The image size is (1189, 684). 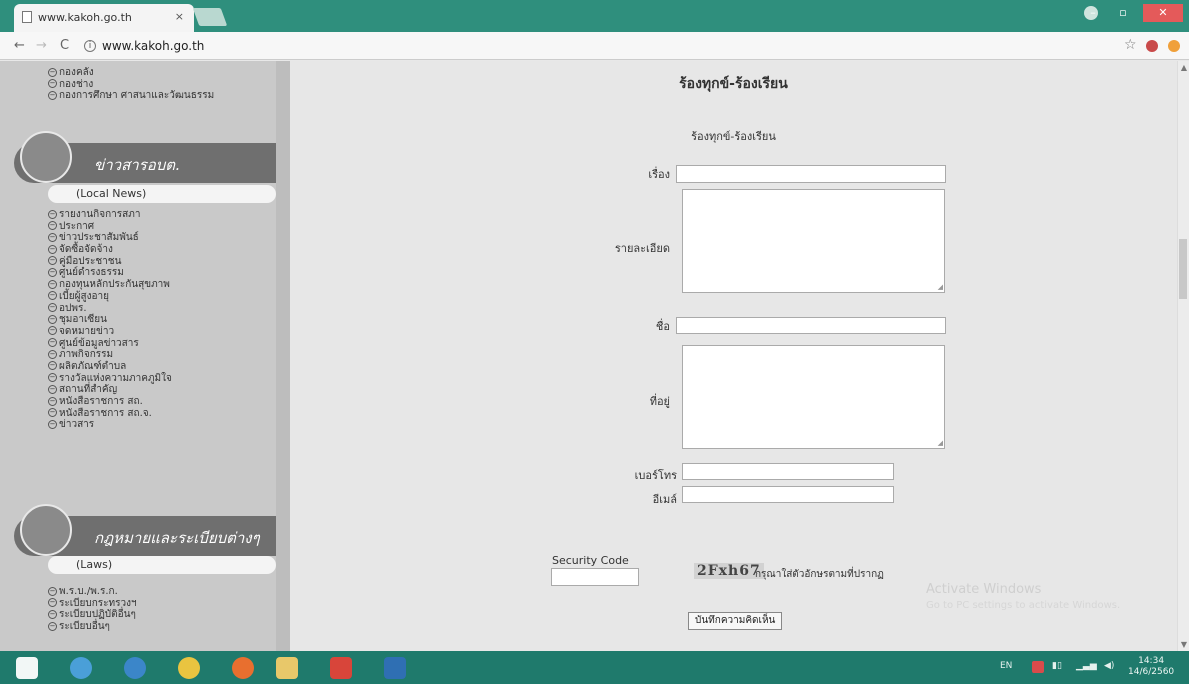 What do you see at coordinates (287, 668) in the screenshot?
I see `file-explorer-icon` at bounding box center [287, 668].